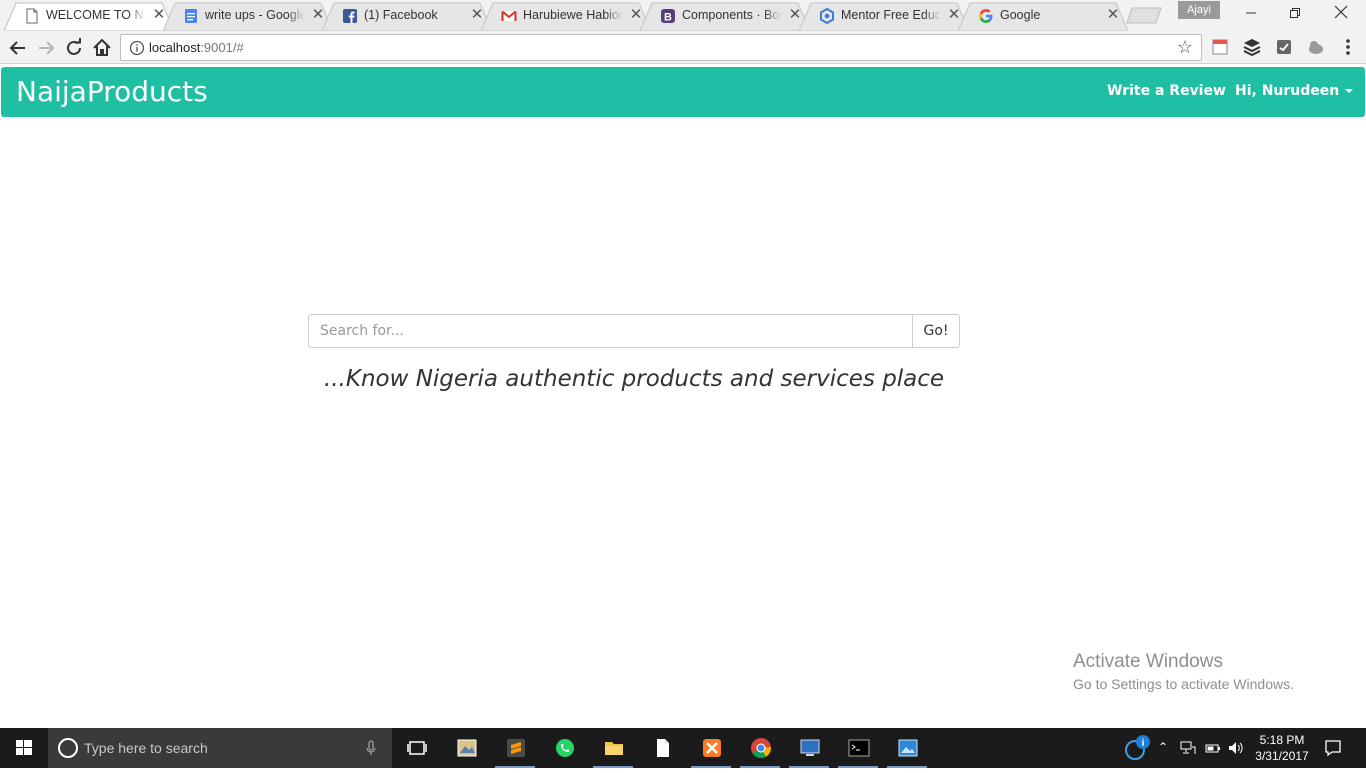 This screenshot has height=773, width=1366. Describe the element at coordinates (1333, 748) in the screenshot. I see `action-center-icon` at that location.